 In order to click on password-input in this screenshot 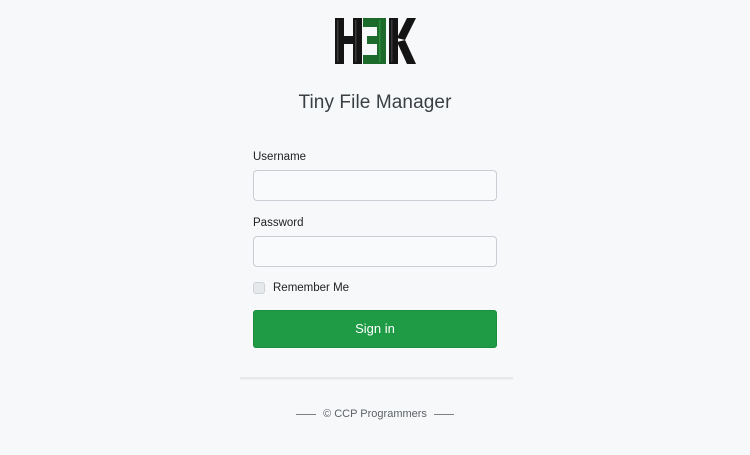, I will do `click(375, 251)`.